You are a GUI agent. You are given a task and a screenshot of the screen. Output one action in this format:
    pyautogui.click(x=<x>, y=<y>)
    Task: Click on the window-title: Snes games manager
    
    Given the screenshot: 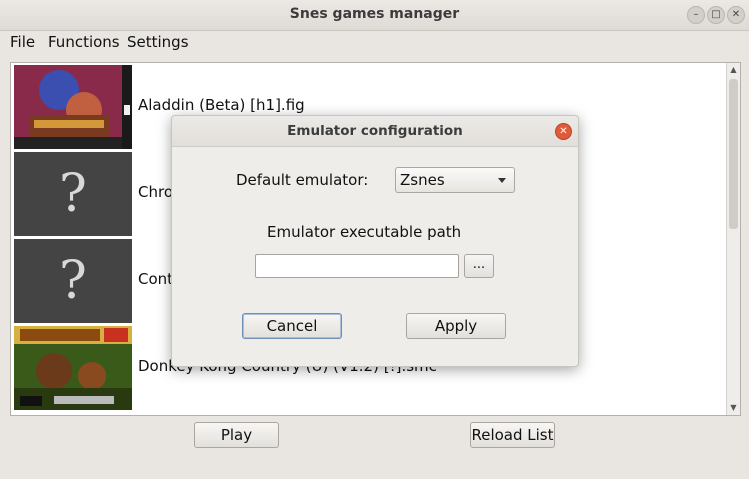 What is the action you would take?
    pyautogui.click(x=374, y=14)
    